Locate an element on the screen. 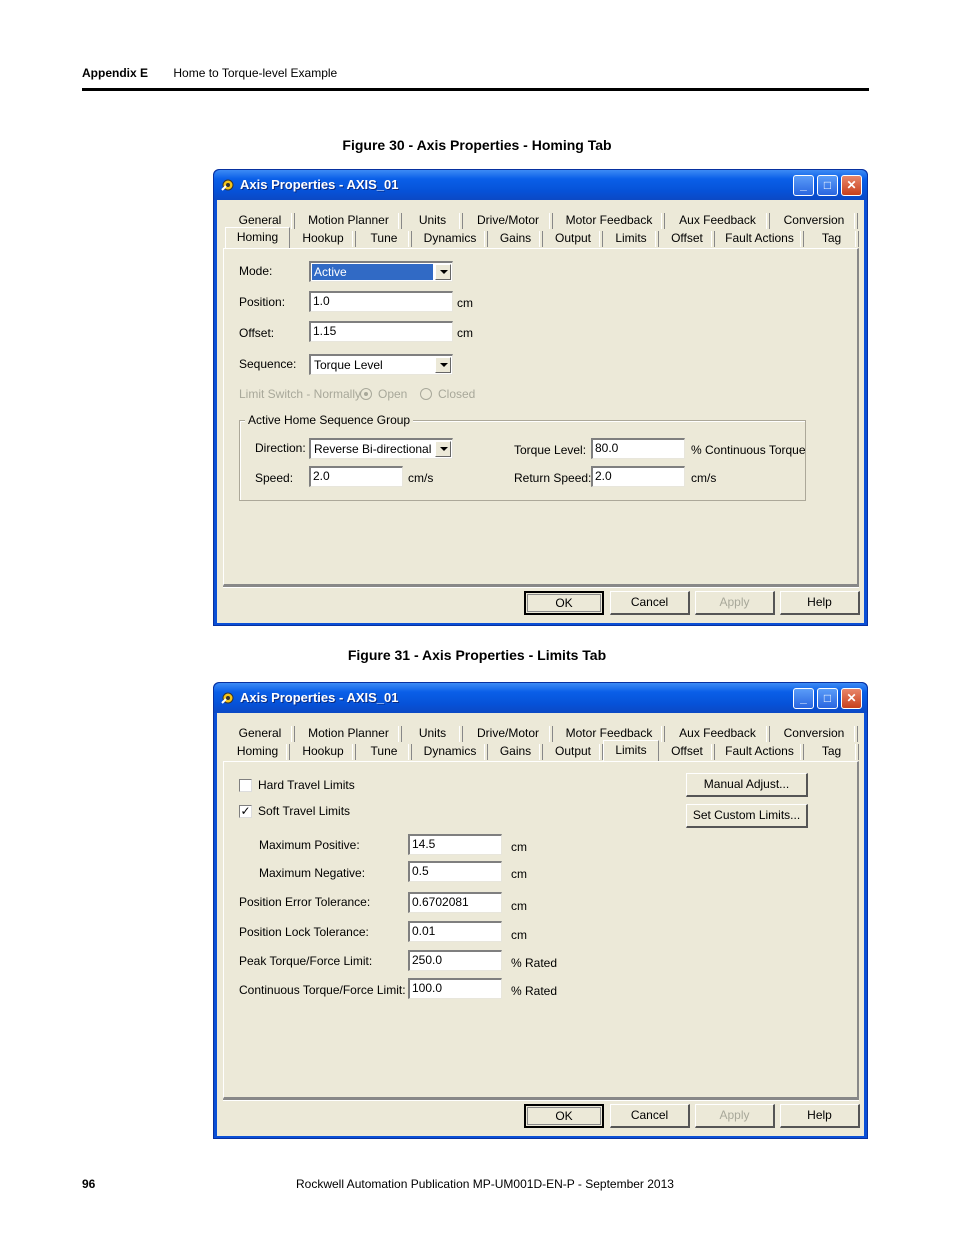  max-positive-label: Maximum Positive: is located at coordinates (309, 845).